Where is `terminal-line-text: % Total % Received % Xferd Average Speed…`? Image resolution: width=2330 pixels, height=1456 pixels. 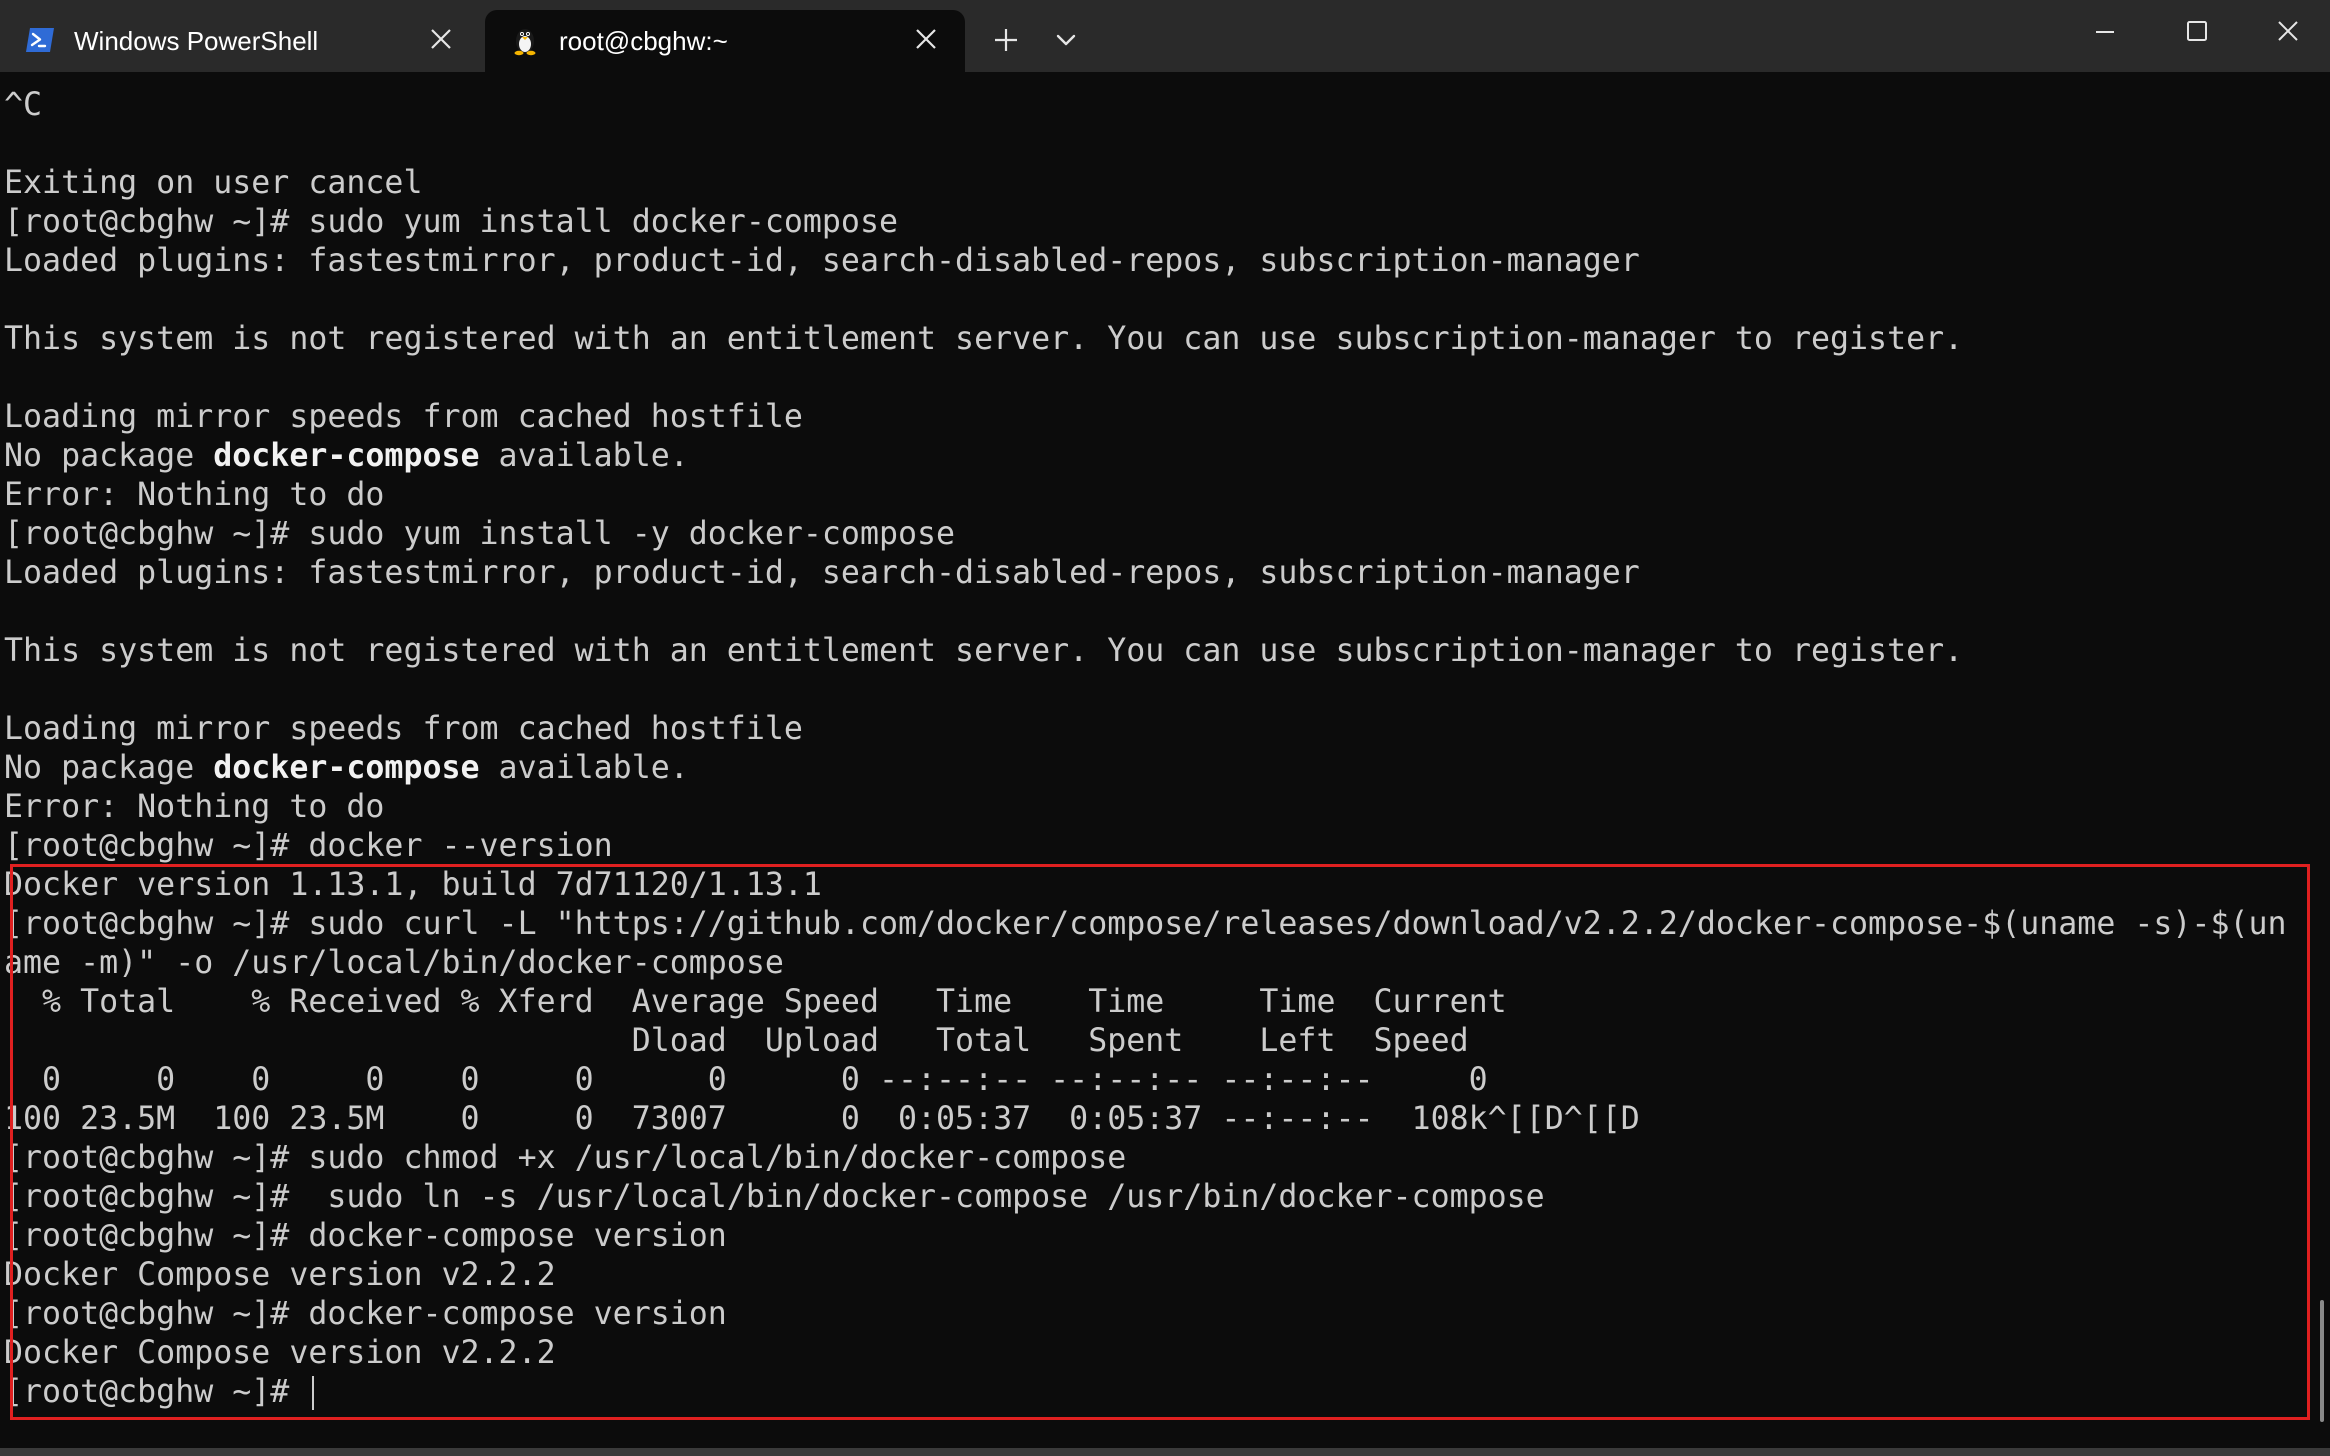
terminal-line-text: % Total % Received % Xferd Average Speed… is located at coordinates (755, 1002).